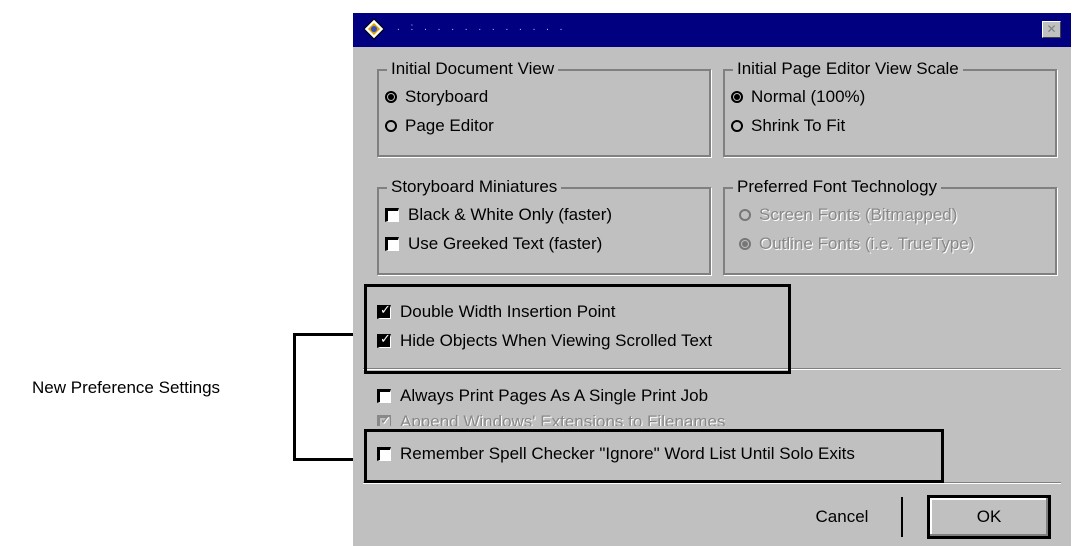 This screenshot has height=546, width=1077. Describe the element at coordinates (374, 29) in the screenshot. I see `app-icon` at that location.